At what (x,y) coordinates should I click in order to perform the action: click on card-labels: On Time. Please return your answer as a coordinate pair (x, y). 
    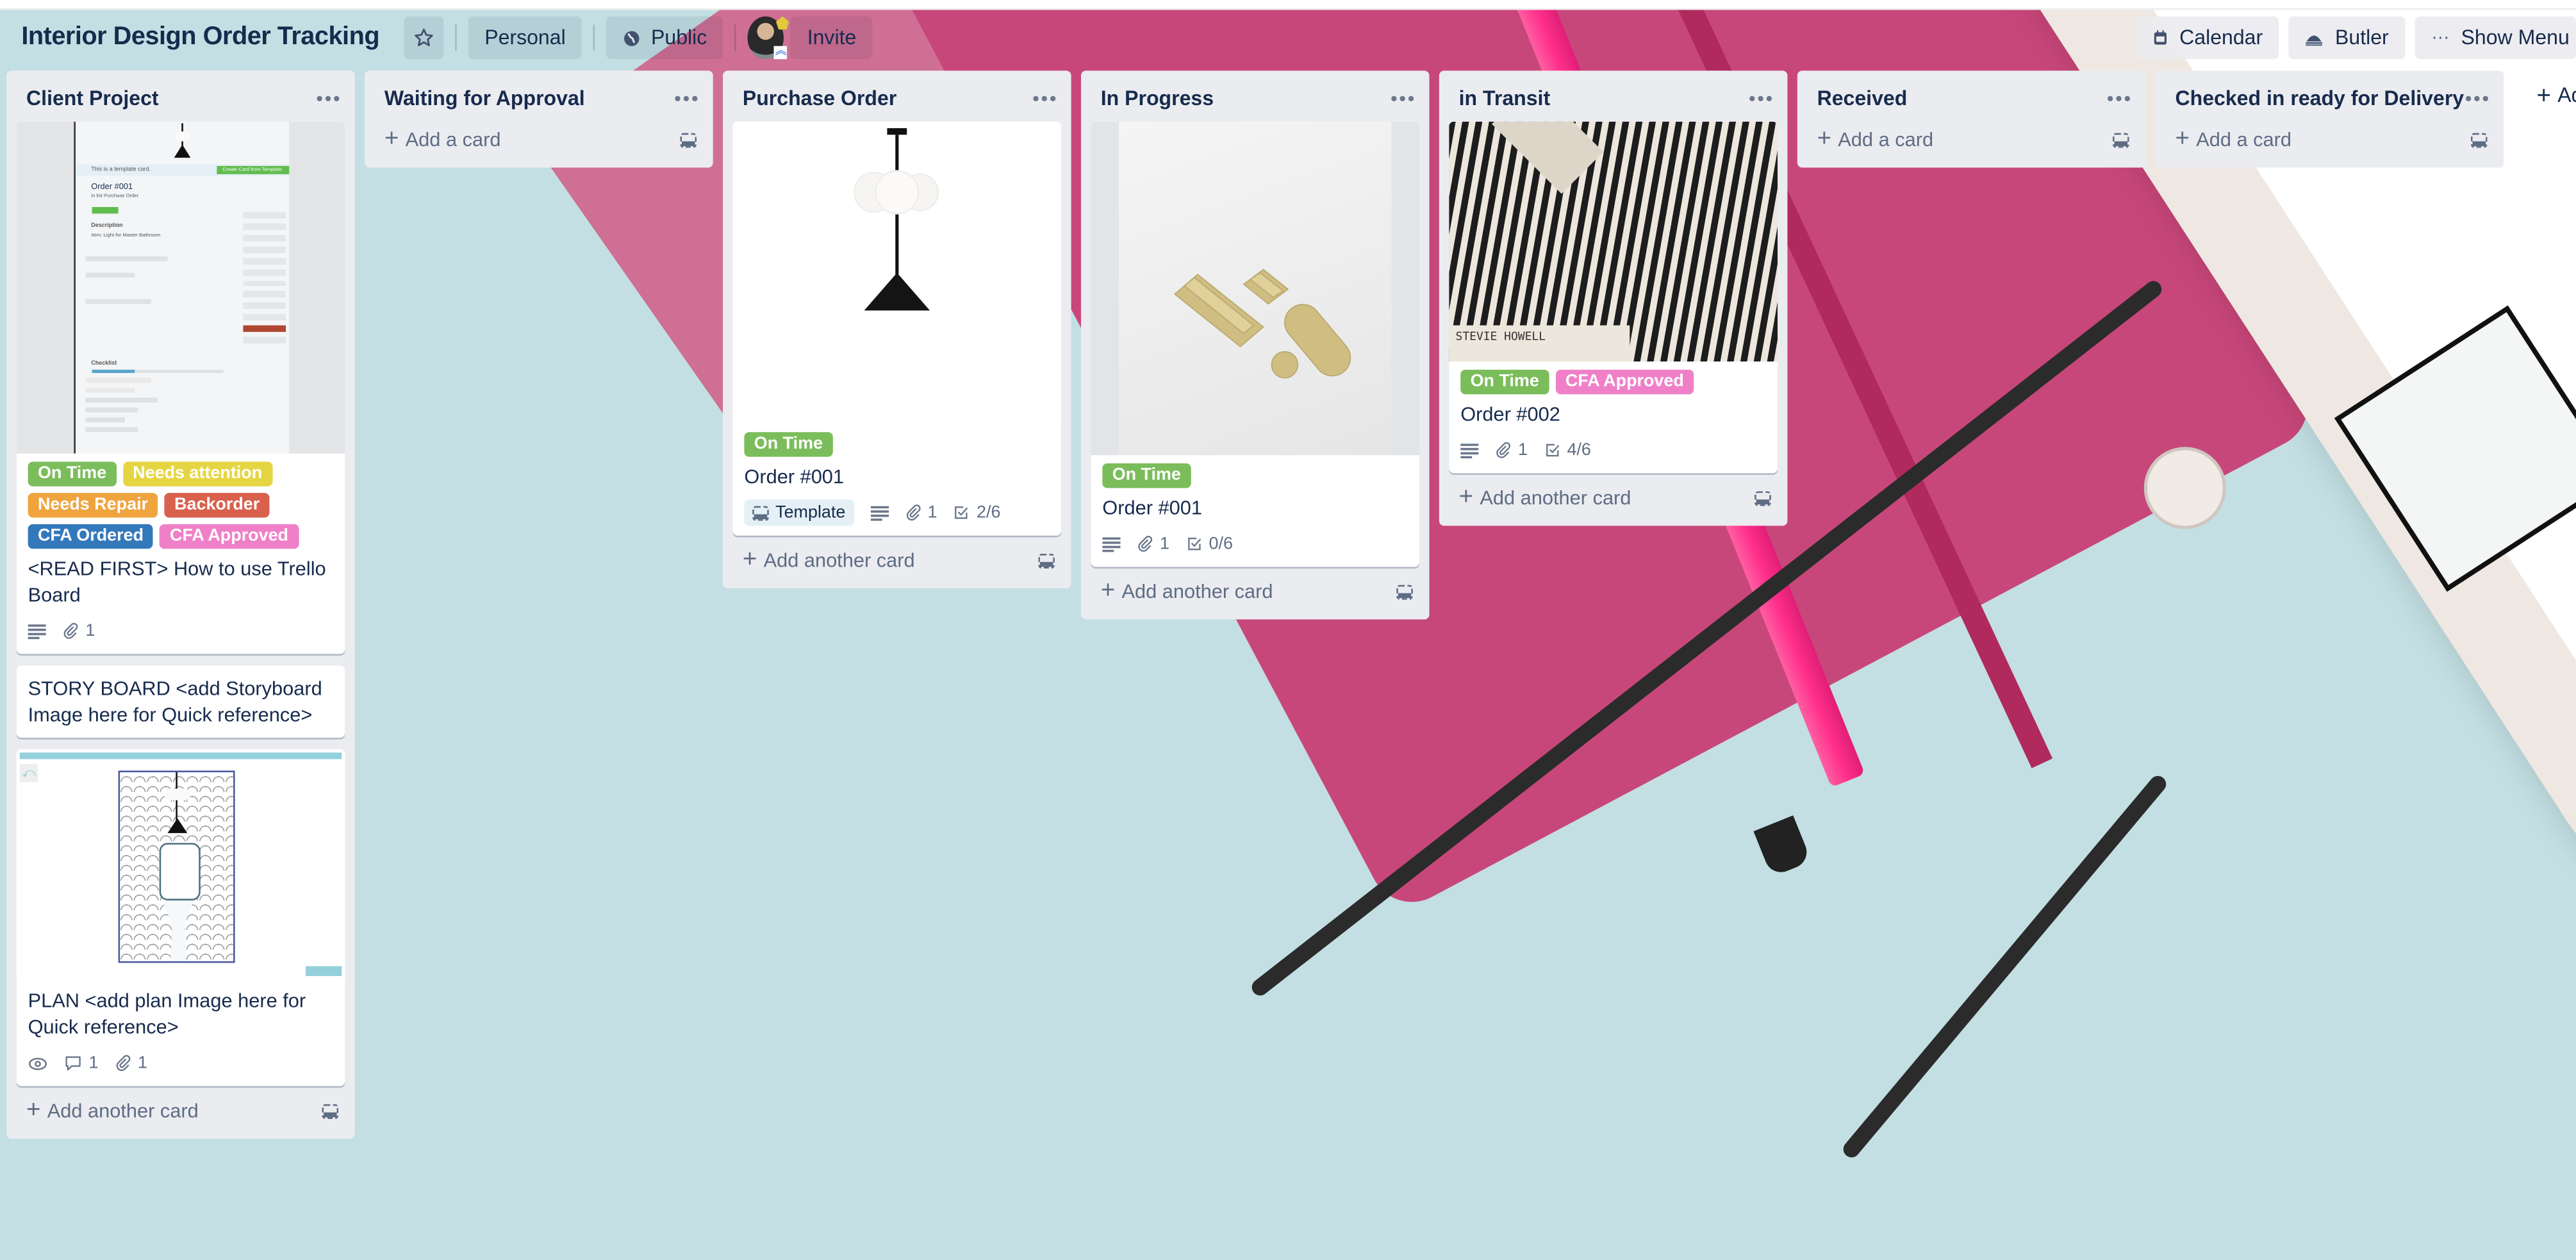
    Looking at the image, I should click on (1255, 475).